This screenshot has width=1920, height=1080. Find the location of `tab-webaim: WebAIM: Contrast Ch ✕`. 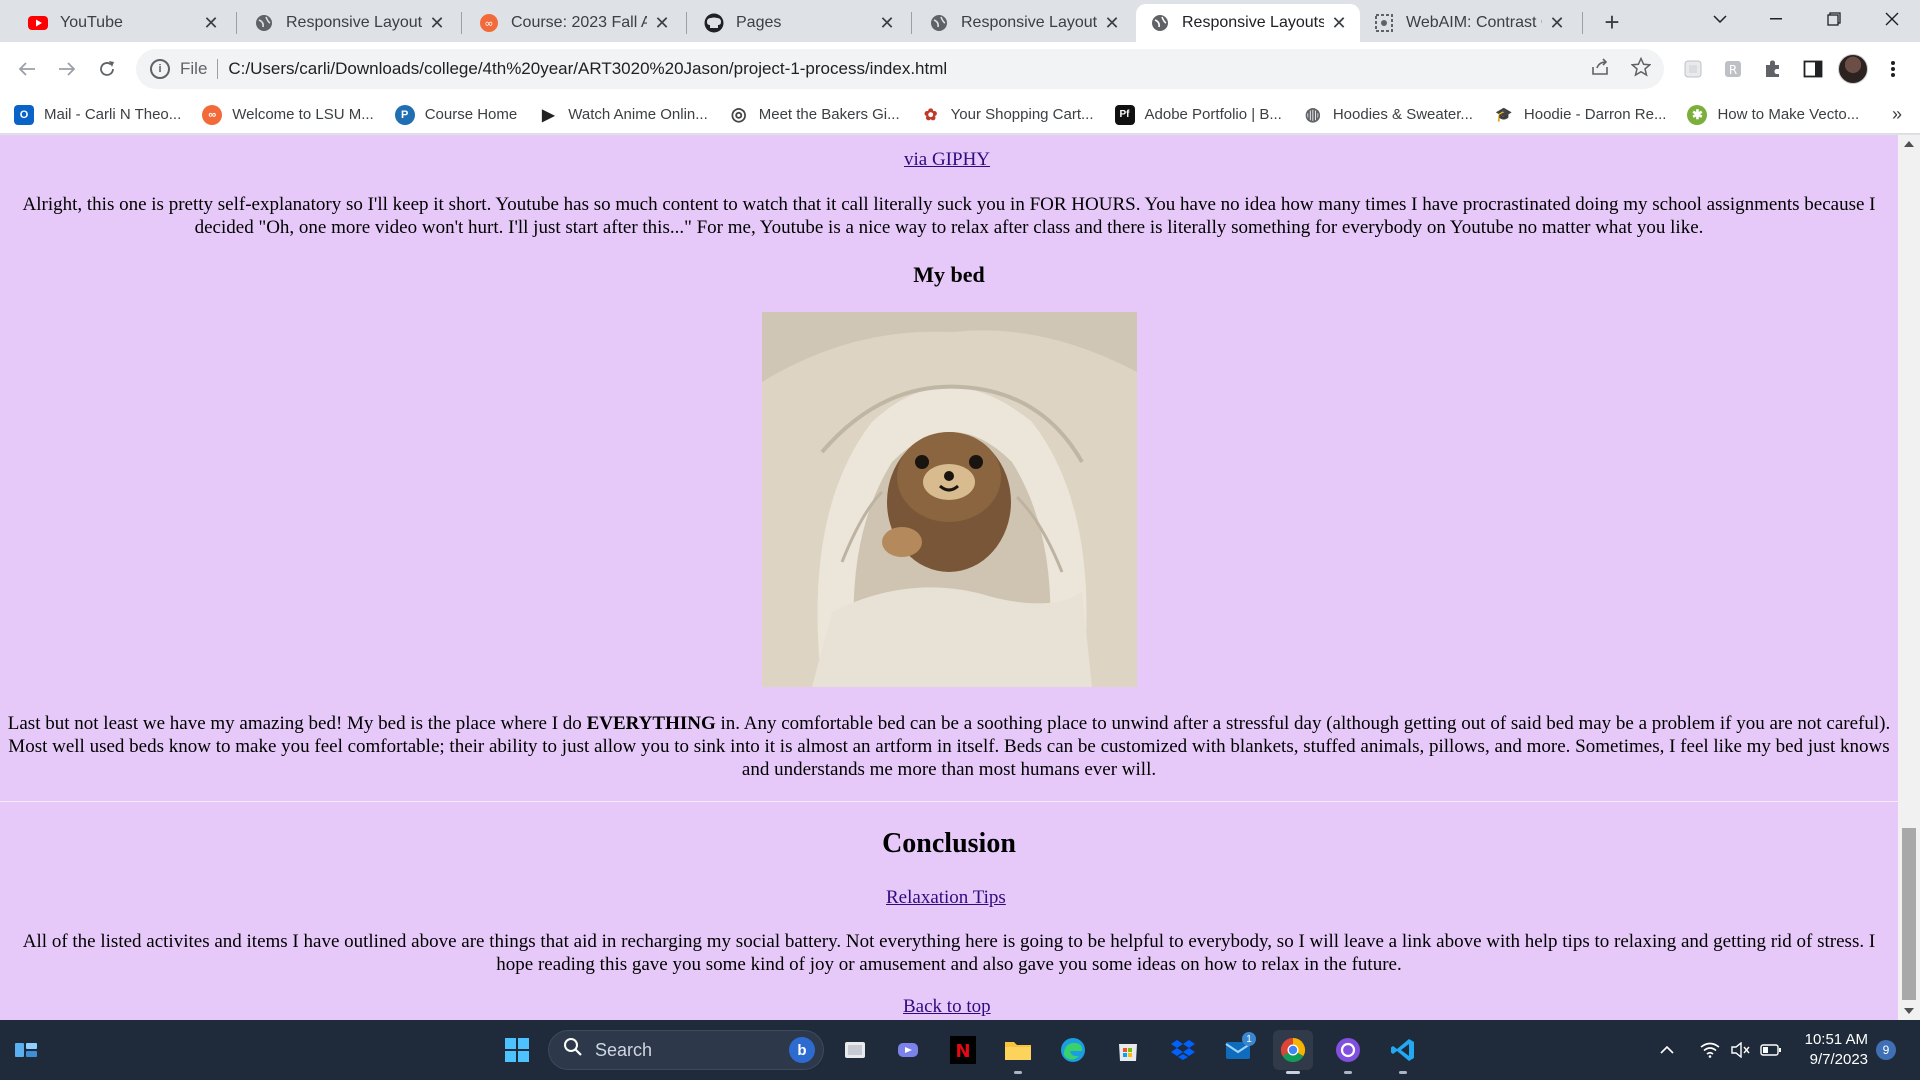

tab-webaim: WebAIM: Contrast Ch ✕ is located at coordinates (1469, 23).